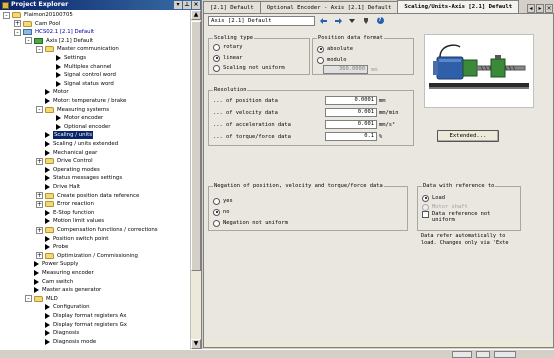 This screenshot has width=554, height=358. What do you see at coordinates (38, 15) in the screenshot?
I see `tree-item: - Flaimon20100705` at bounding box center [38, 15].